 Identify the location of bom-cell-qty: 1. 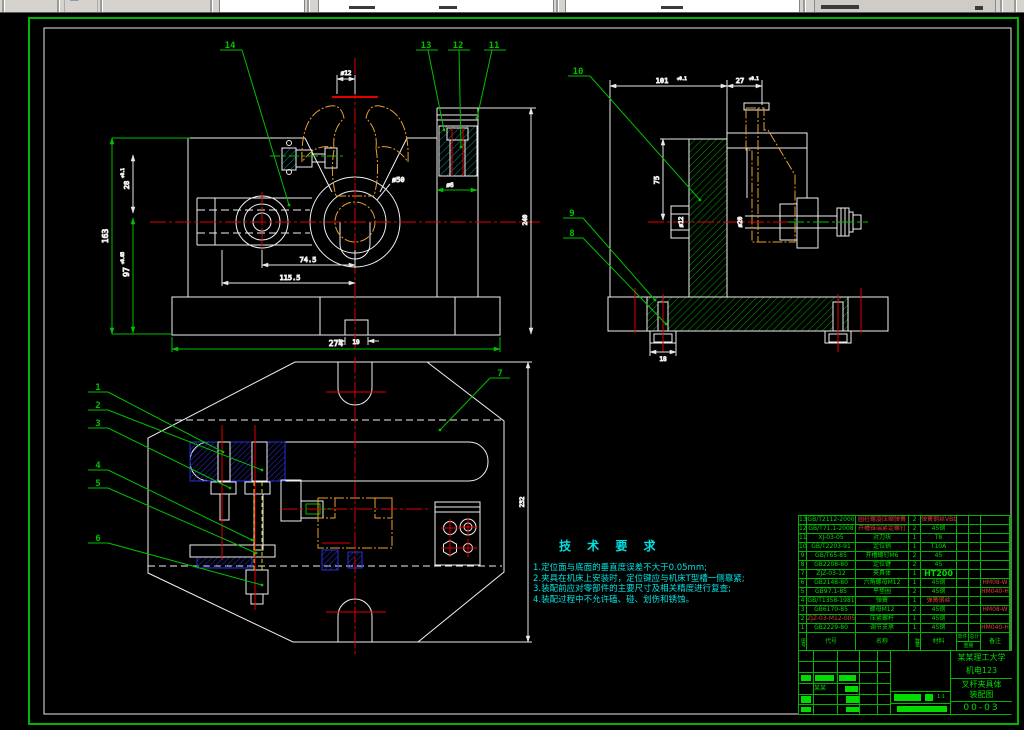
(914, 547).